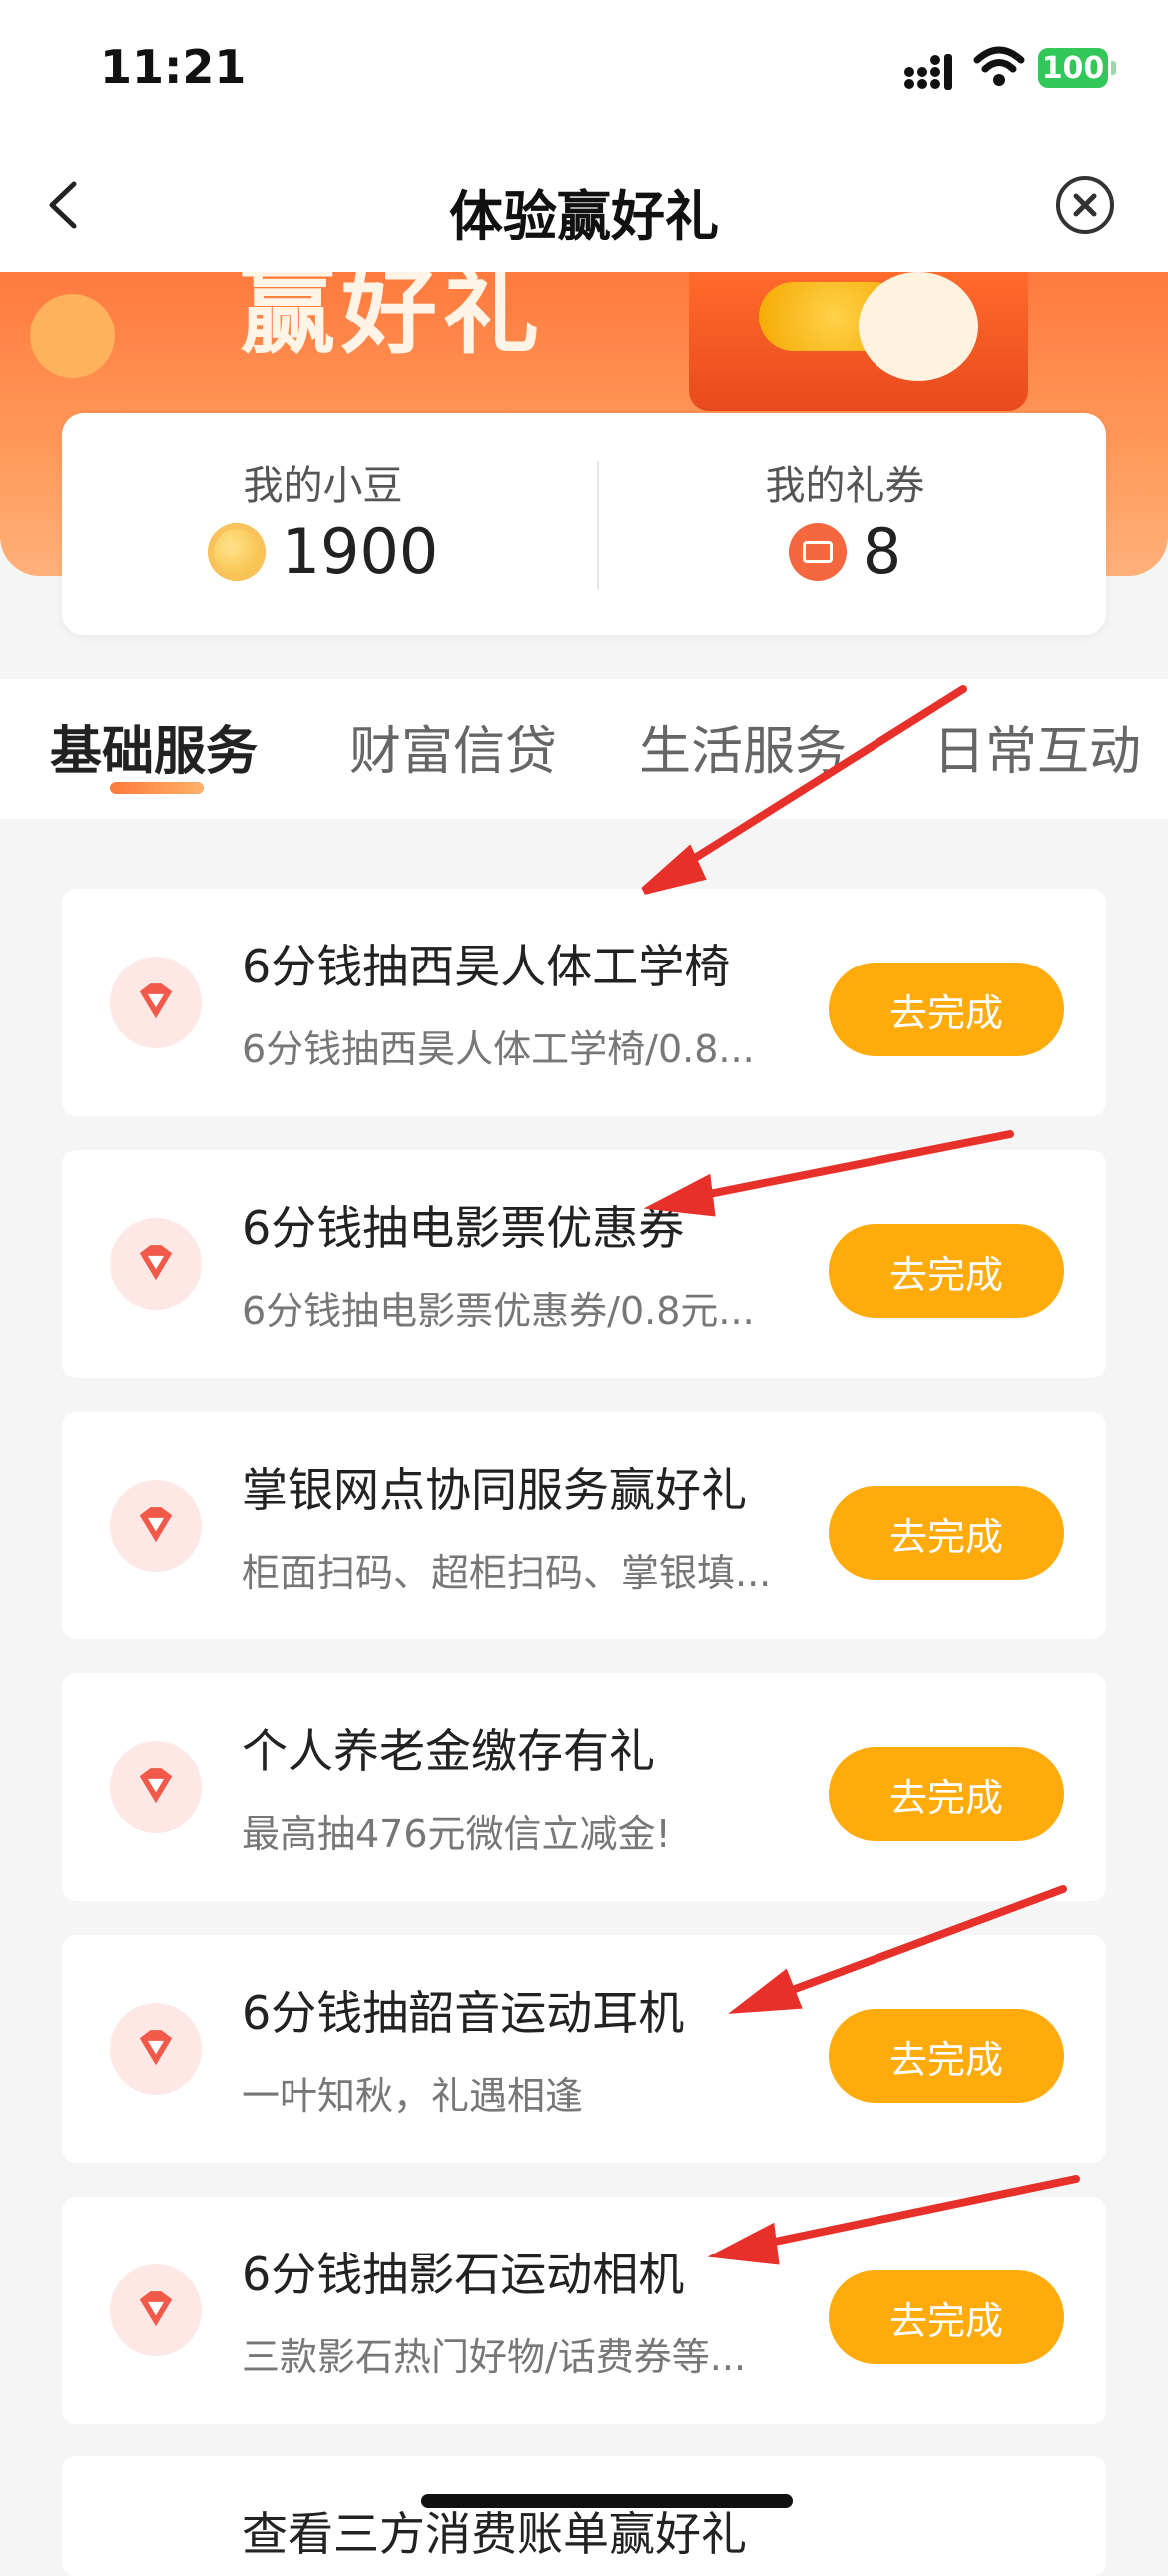  I want to click on close-button, so click(1085, 205).